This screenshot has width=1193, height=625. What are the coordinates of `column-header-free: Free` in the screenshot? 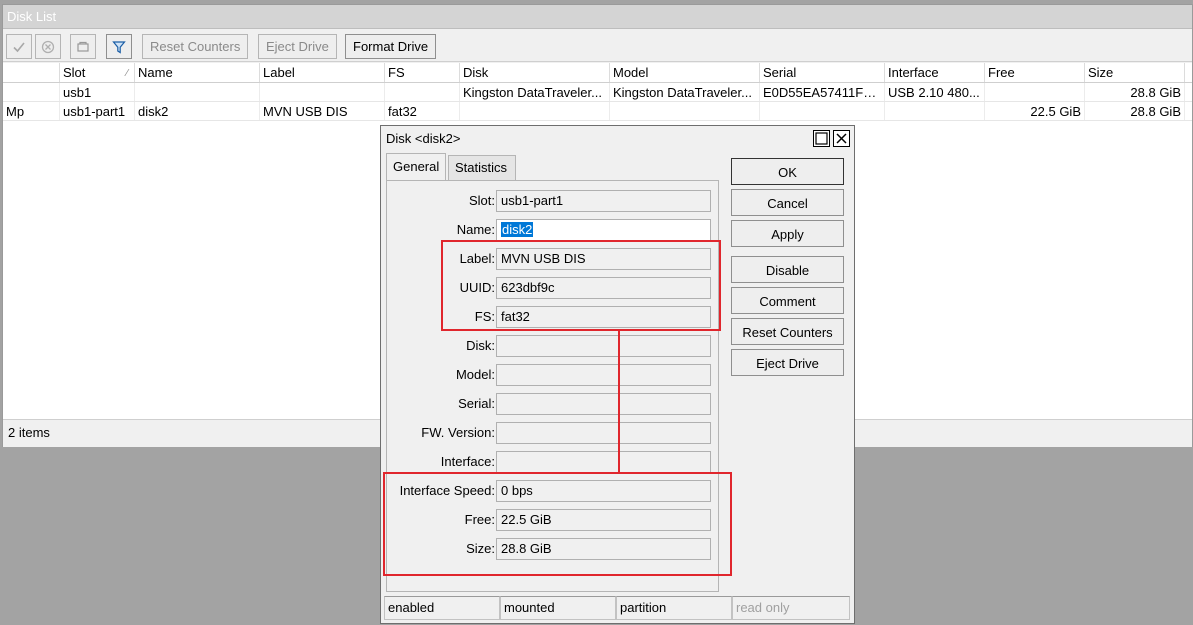 It's located at (1035, 72).